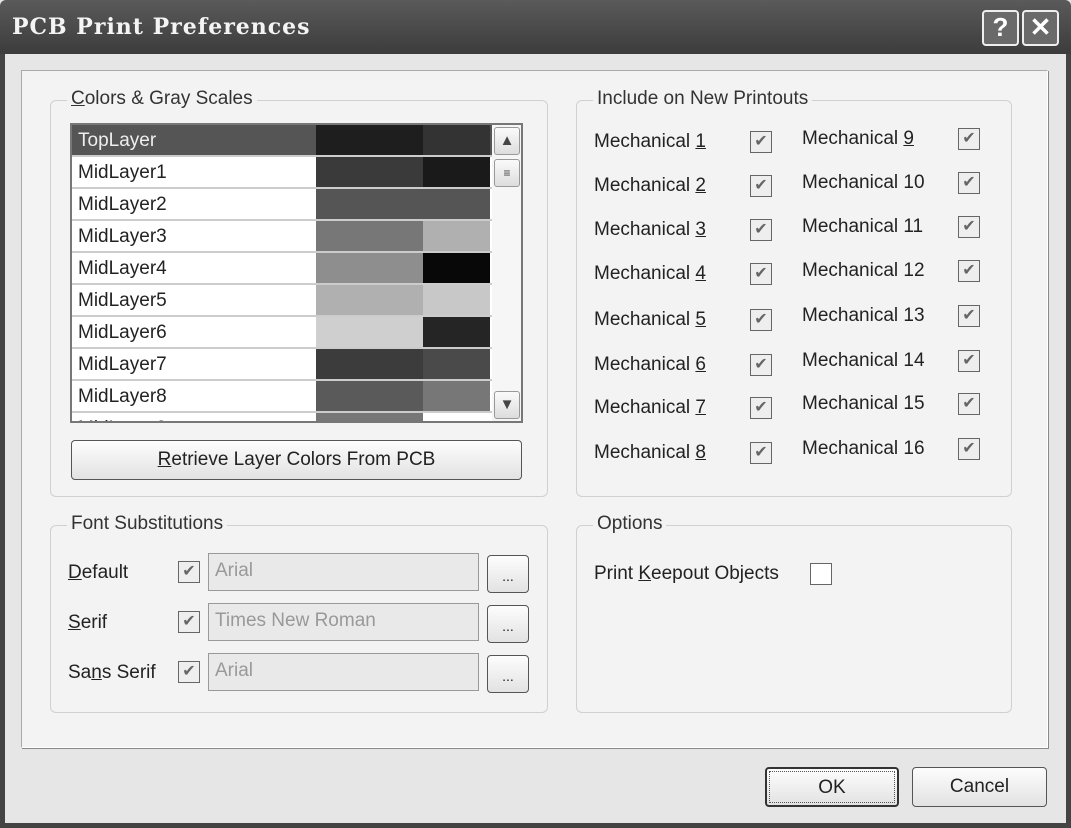 The height and width of the screenshot is (828, 1071). Describe the element at coordinates (863, 316) in the screenshot. I see `mechanical-layer-label: Mechanical 13` at that location.